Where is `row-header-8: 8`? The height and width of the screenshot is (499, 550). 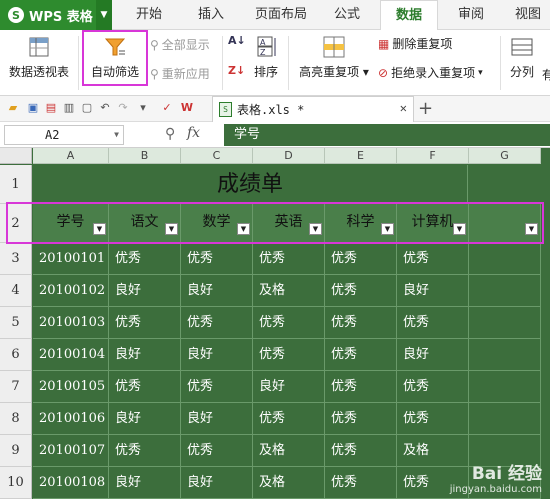
row-header-8: 8 is located at coordinates (16, 419).